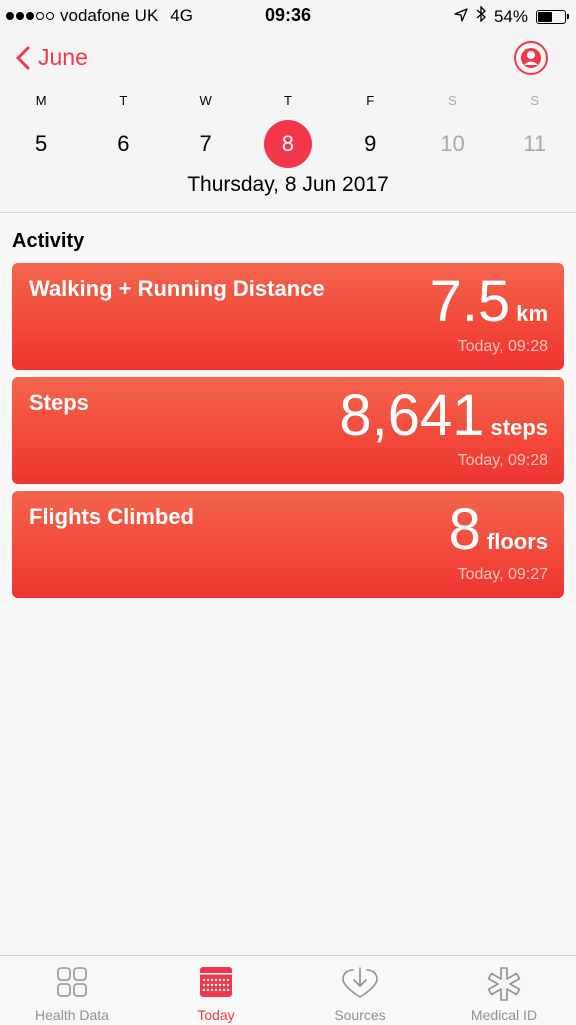 Image resolution: width=576 pixels, height=1025 pixels. I want to click on card-title: Flights Climbed, so click(111, 516).